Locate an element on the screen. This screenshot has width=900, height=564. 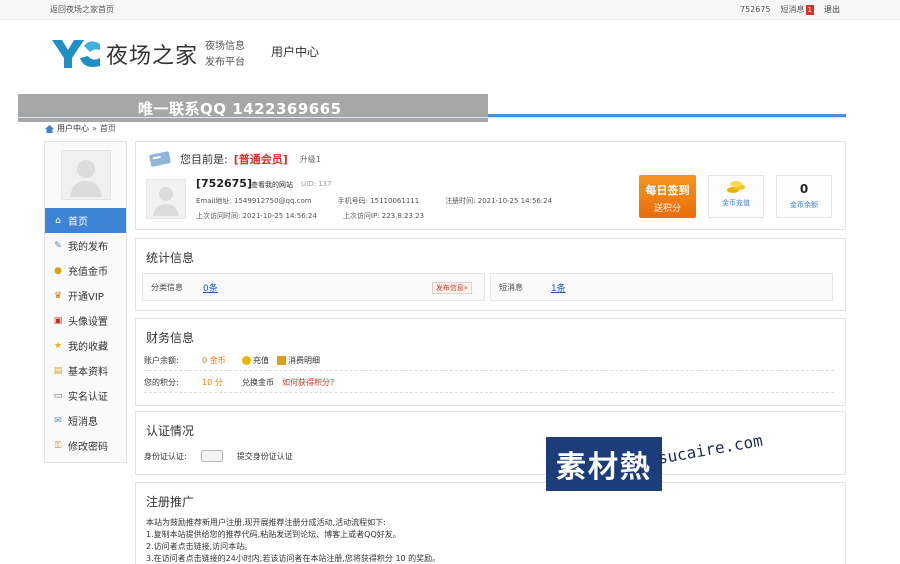
promotion-line-1: 本站为鼓励推荐新用户注册,现开展推荐注册分成活动,活动流程如下: is located at coordinates (266, 522).